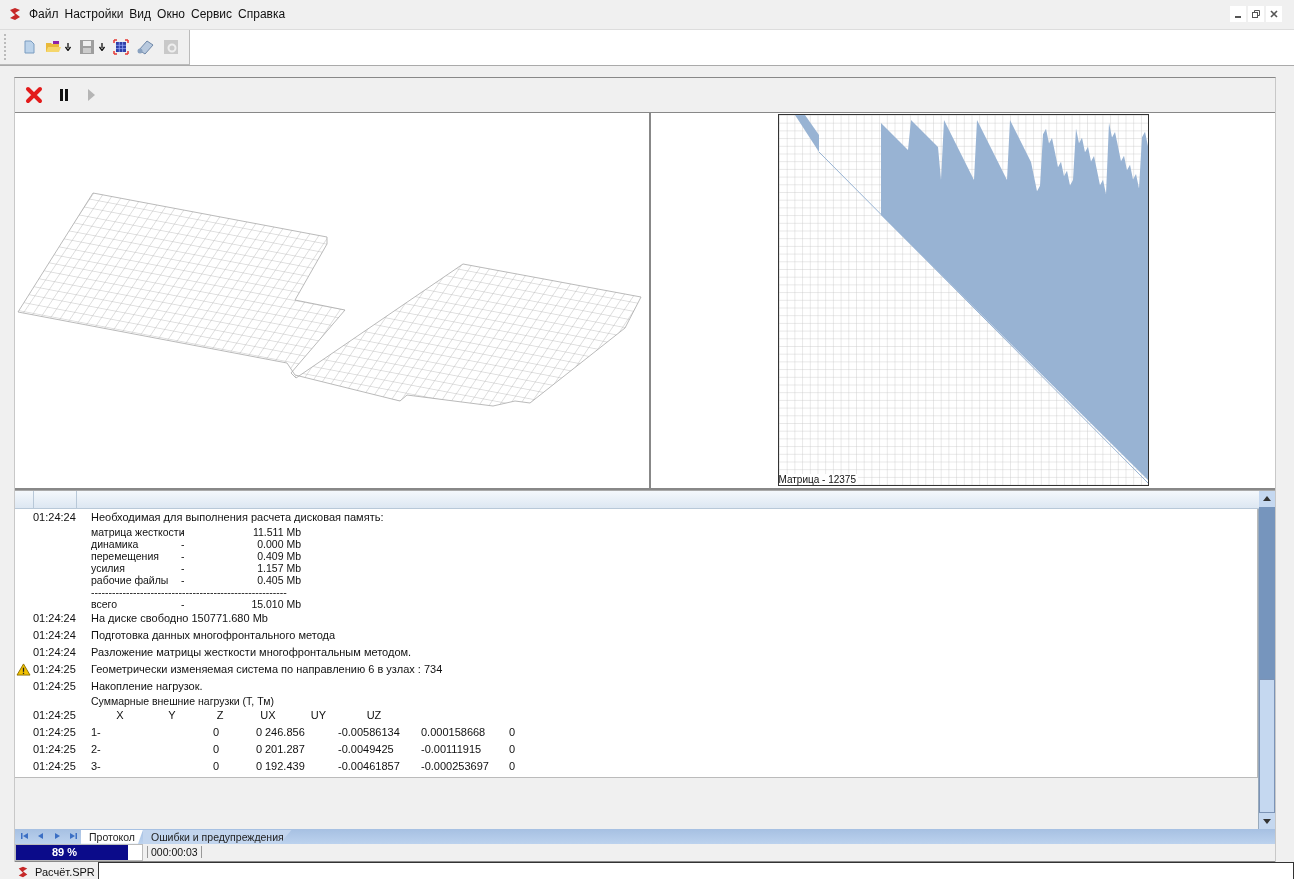 Image resolution: width=1294 pixels, height=879 pixels. I want to click on log-text: всего, so click(104, 603).